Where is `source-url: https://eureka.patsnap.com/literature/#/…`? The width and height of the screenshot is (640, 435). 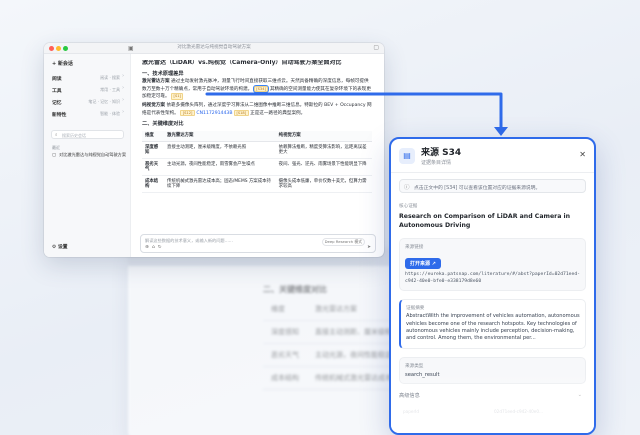 source-url: https://eureka.patsnap.com/literature/#/… is located at coordinates (492, 278).